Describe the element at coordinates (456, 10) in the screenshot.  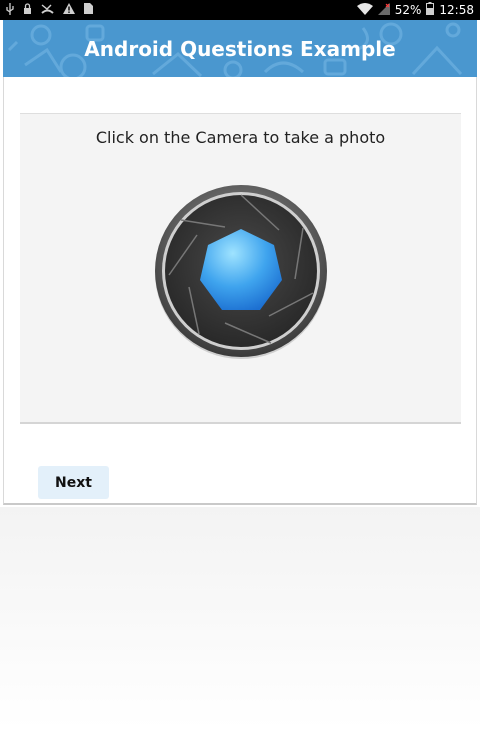
I see `clock: 12:58` at that location.